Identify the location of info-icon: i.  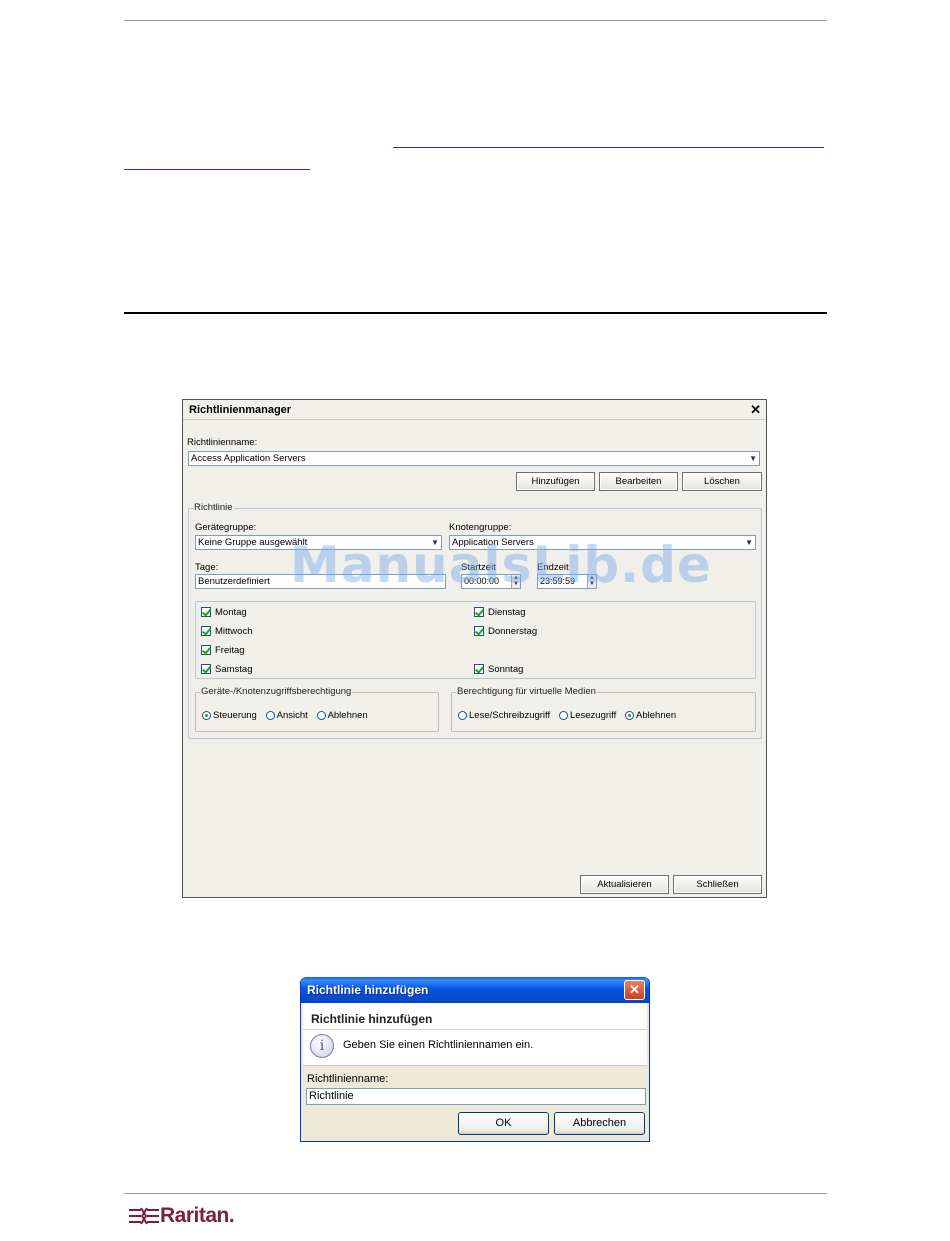
(322, 1046).